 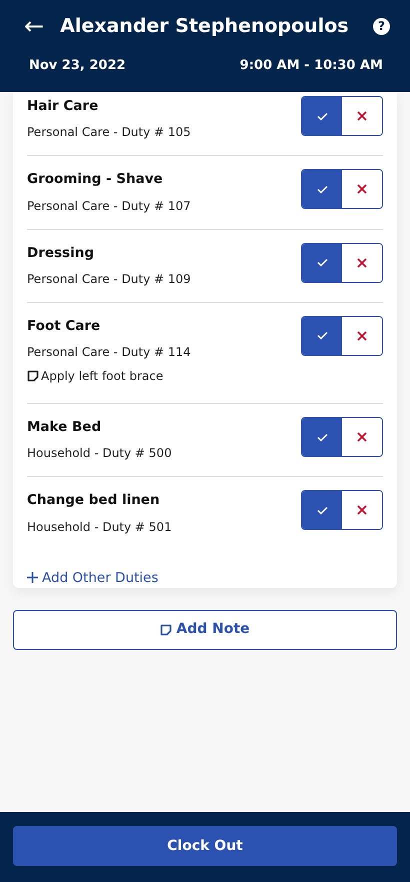 I want to click on duty-detail: Household - Duty # 501, so click(x=99, y=527).